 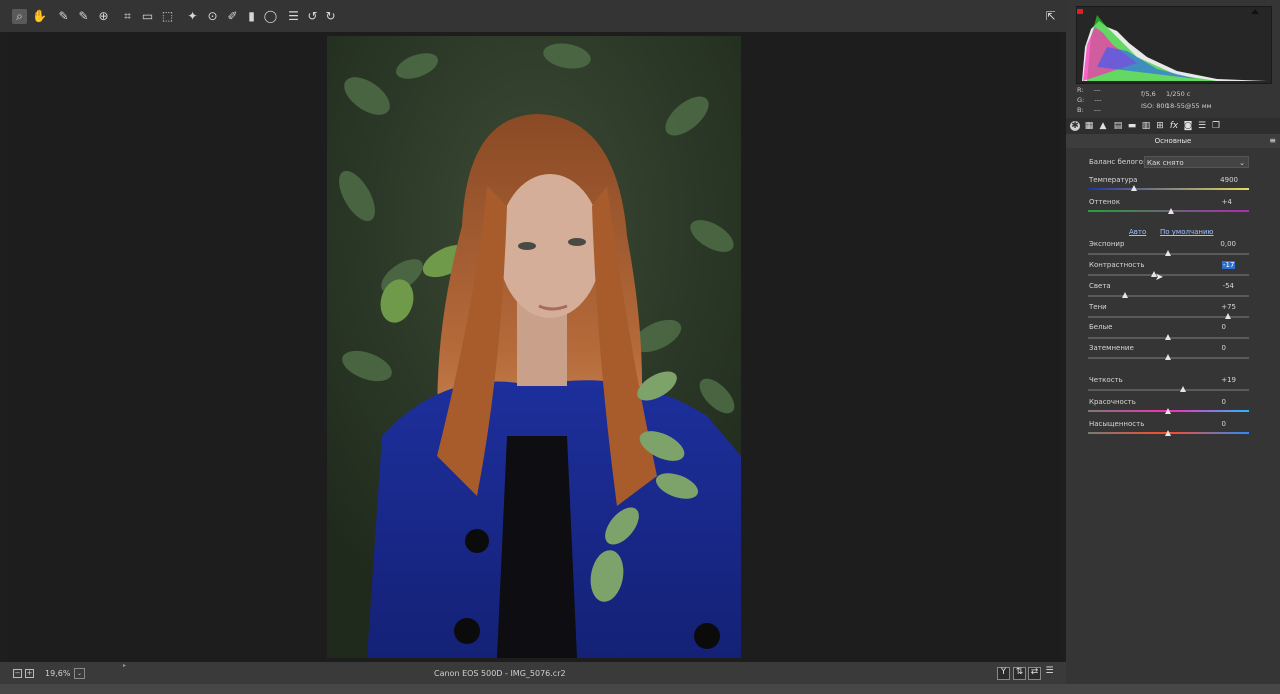 What do you see at coordinates (1216, 126) in the screenshot?
I see `tab-snapshots-icon: ❐` at bounding box center [1216, 126].